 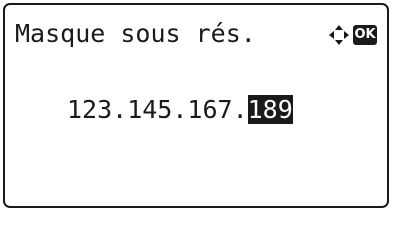 I want to click on nav-ok-indicator: OK, so click(x=352, y=35).